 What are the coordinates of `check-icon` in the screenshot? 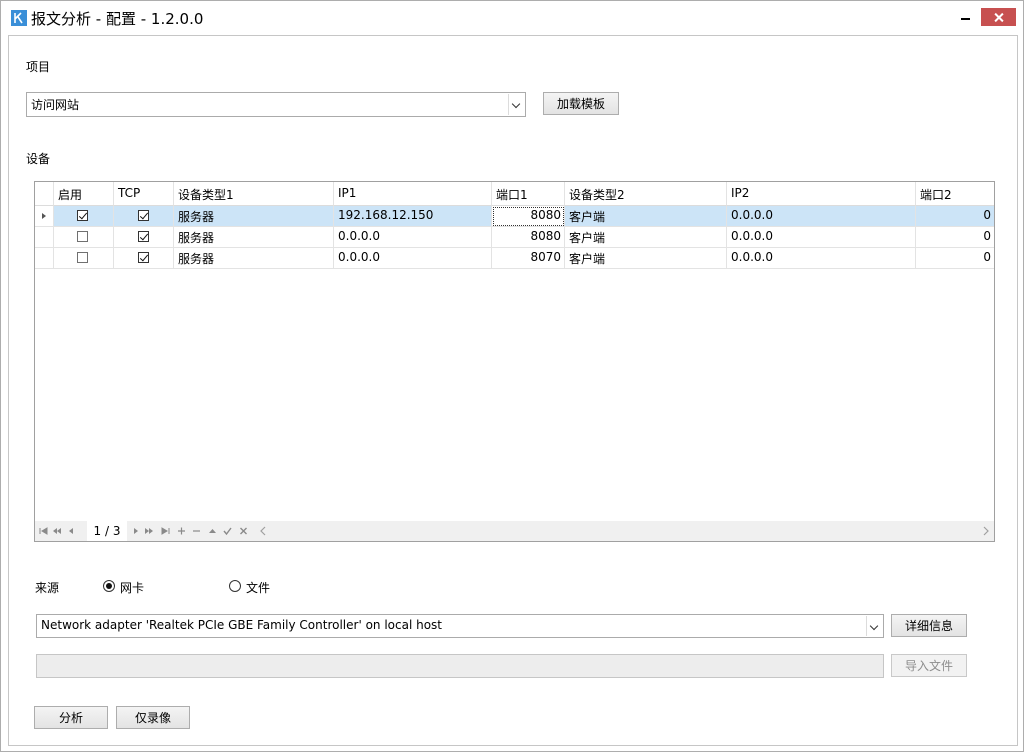 It's located at (227, 531).